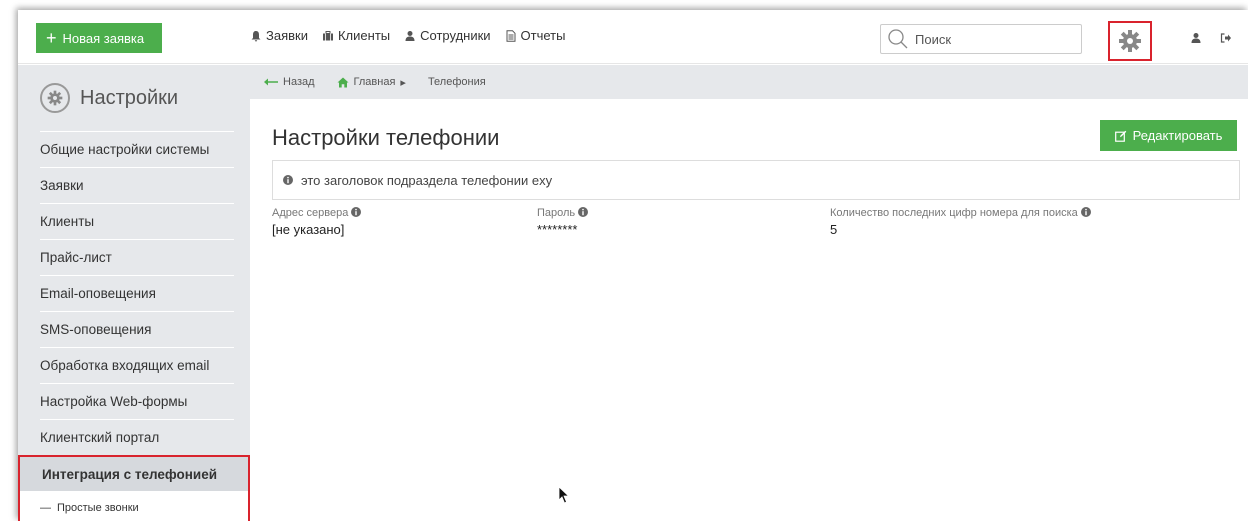 This screenshot has height=521, width=1248. I want to click on sidebar-item-clients: Клиенты, so click(134, 221).